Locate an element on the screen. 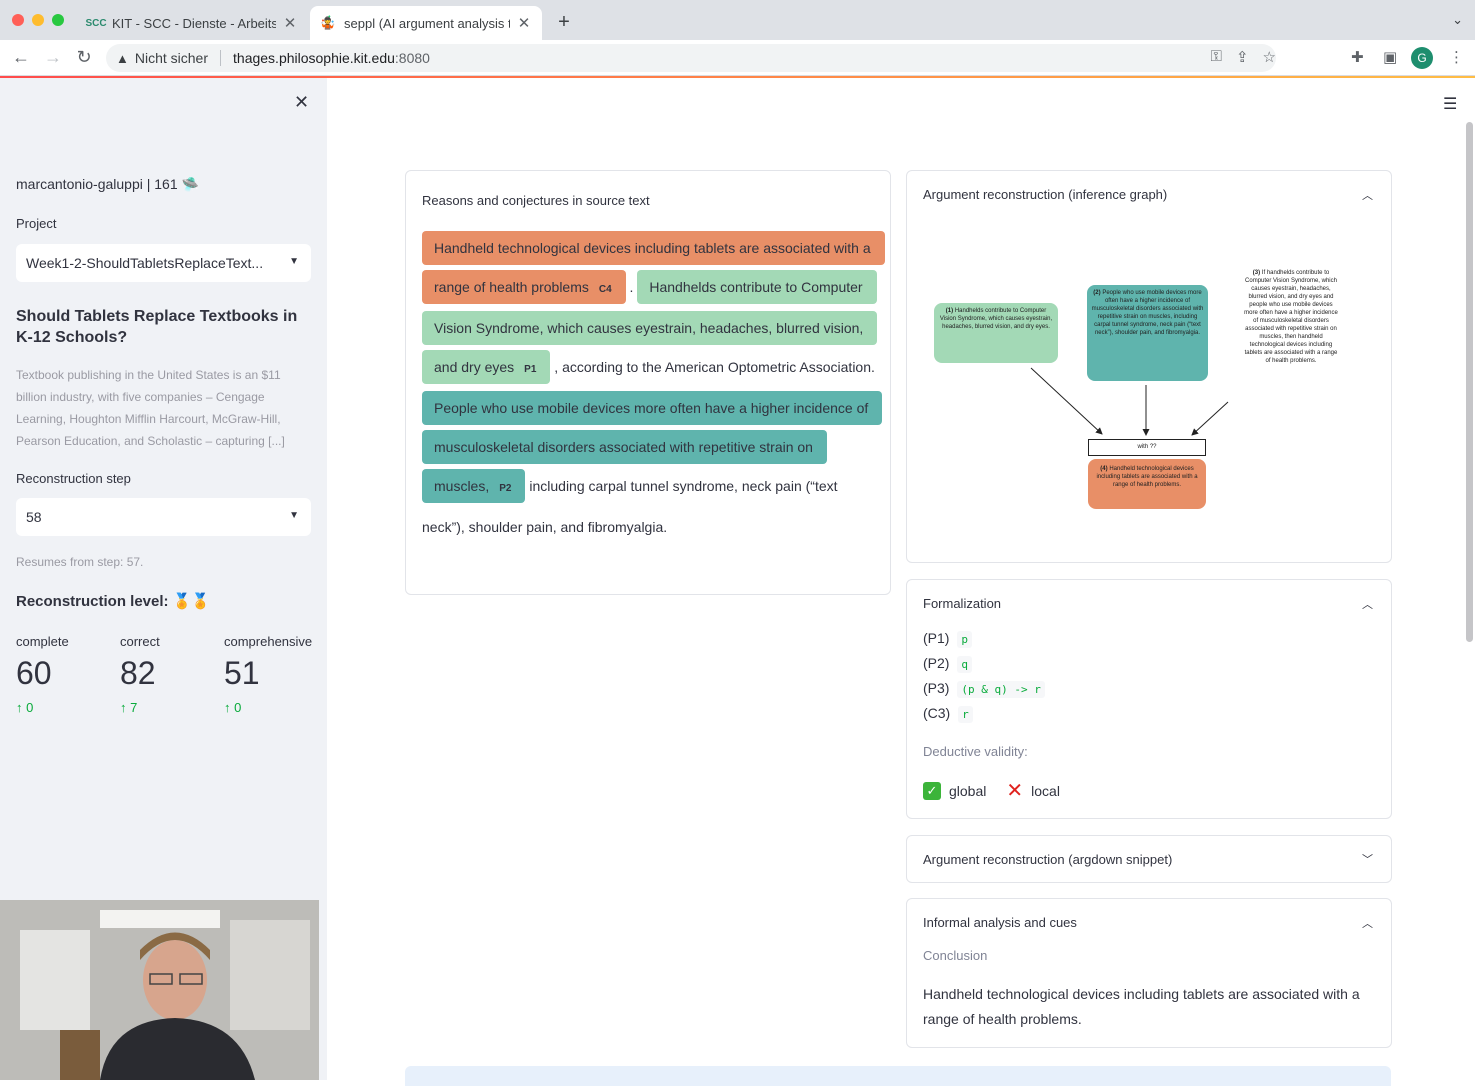 The image size is (1475, 1086). more-menu-icon: ⋮ is located at coordinates (1456, 57).